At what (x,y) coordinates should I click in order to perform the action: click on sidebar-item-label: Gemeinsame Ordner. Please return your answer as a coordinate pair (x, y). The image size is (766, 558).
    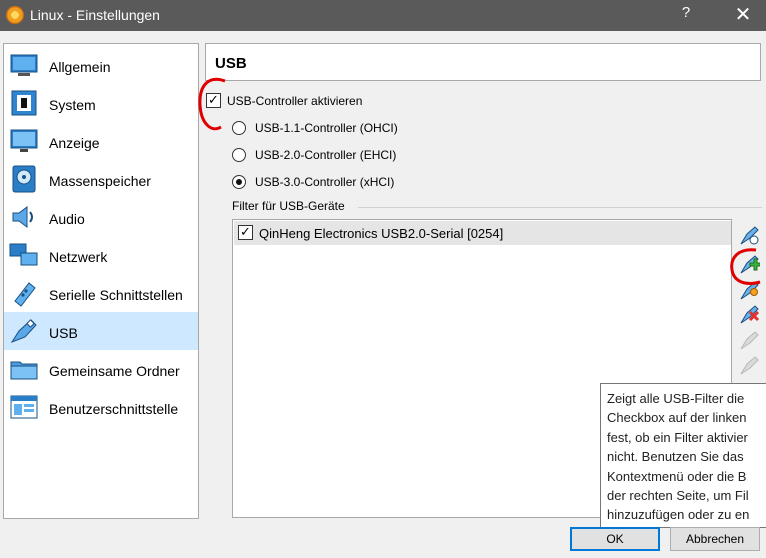
    Looking at the image, I should click on (114, 371).